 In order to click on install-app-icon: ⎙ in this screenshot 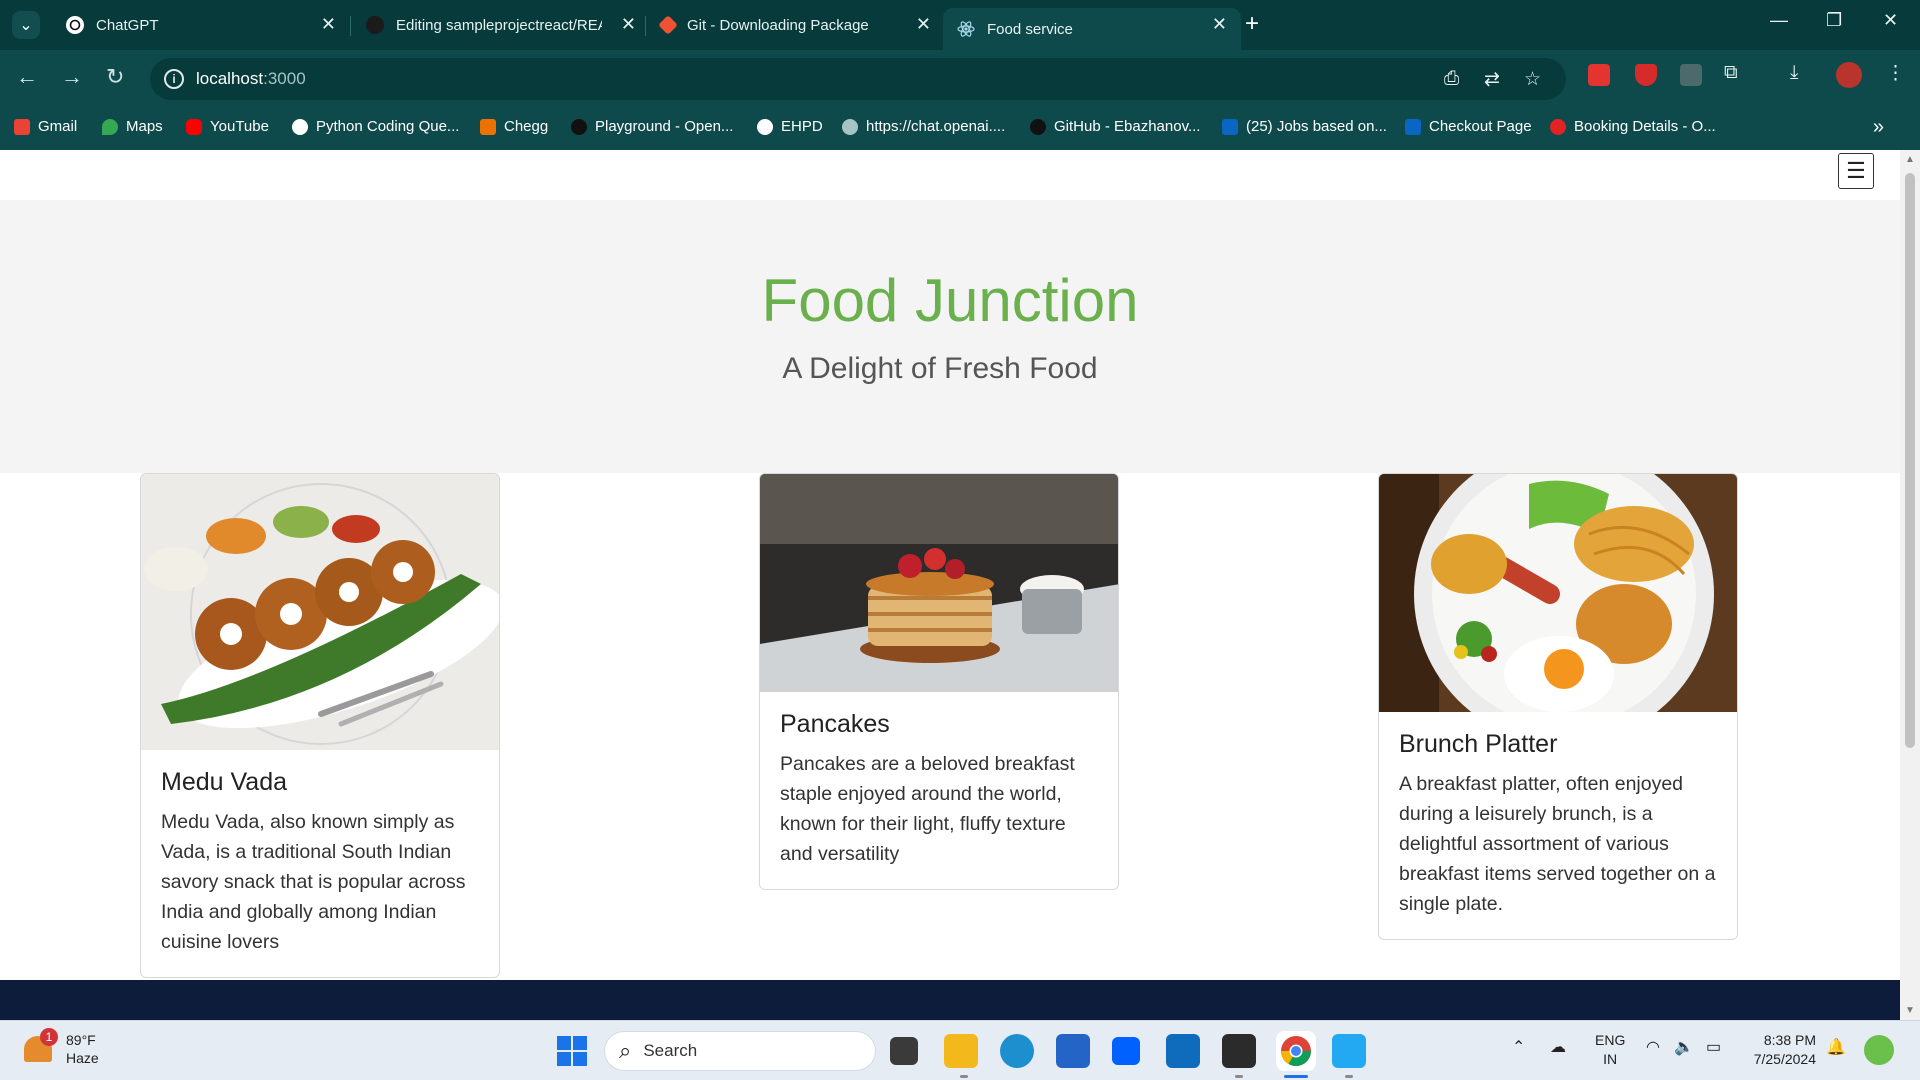, I will do `click(1451, 79)`.